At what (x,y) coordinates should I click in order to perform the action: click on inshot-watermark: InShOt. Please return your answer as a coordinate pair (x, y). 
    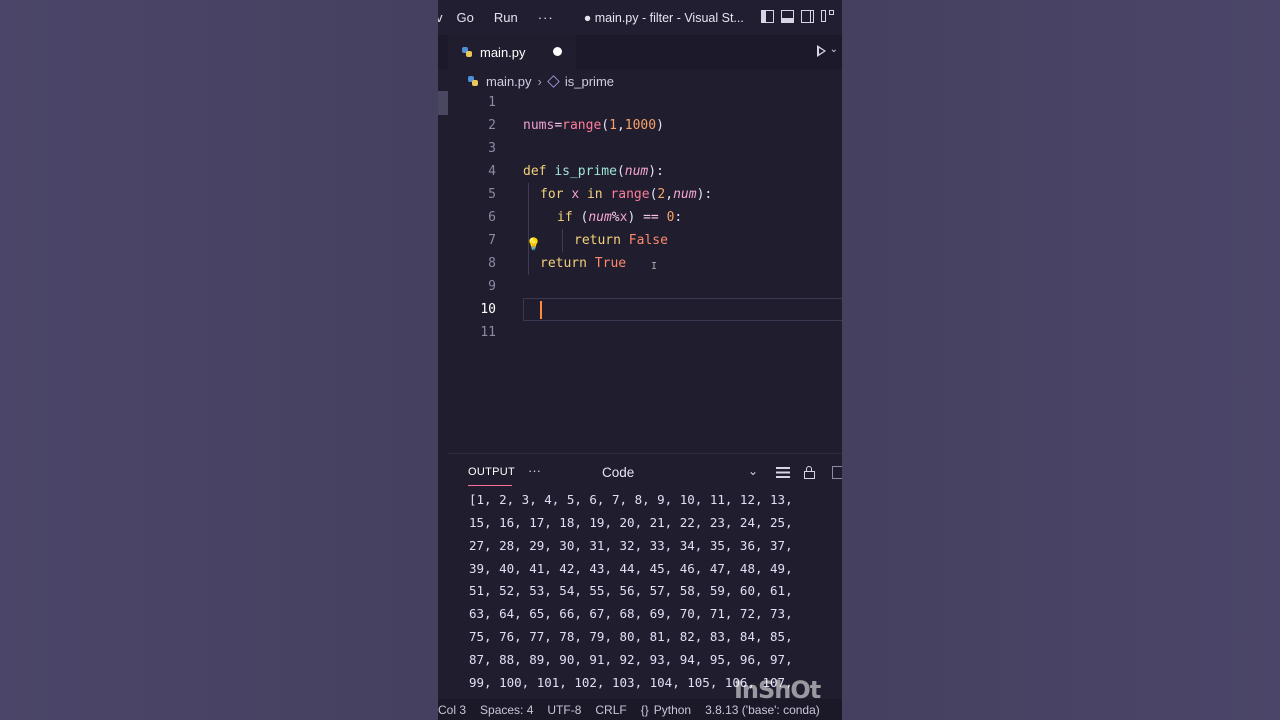
    Looking at the image, I should click on (777, 690).